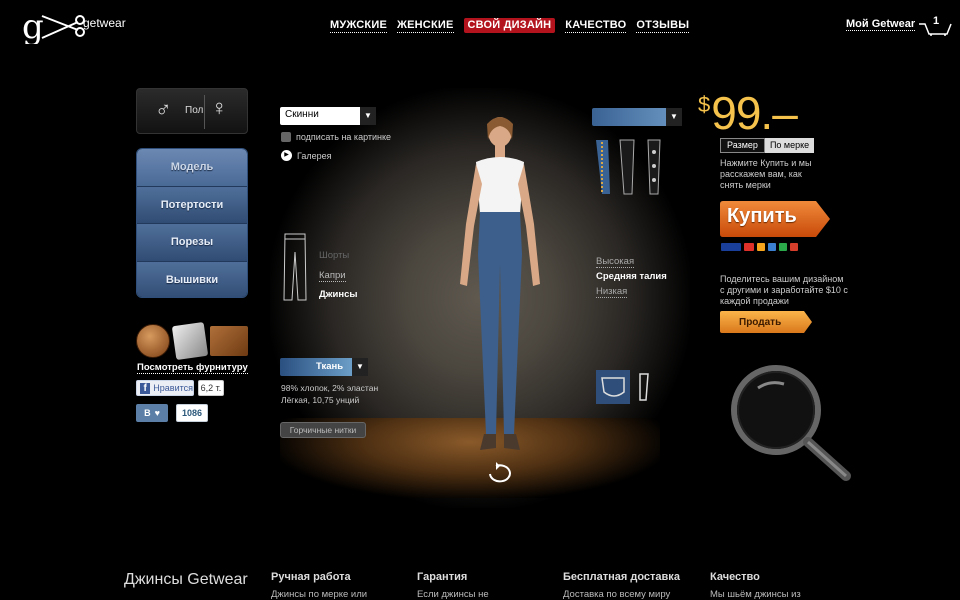 The width and height of the screenshot is (960, 600). I want to click on size-tabs: Размер По мерке, so click(767, 145).